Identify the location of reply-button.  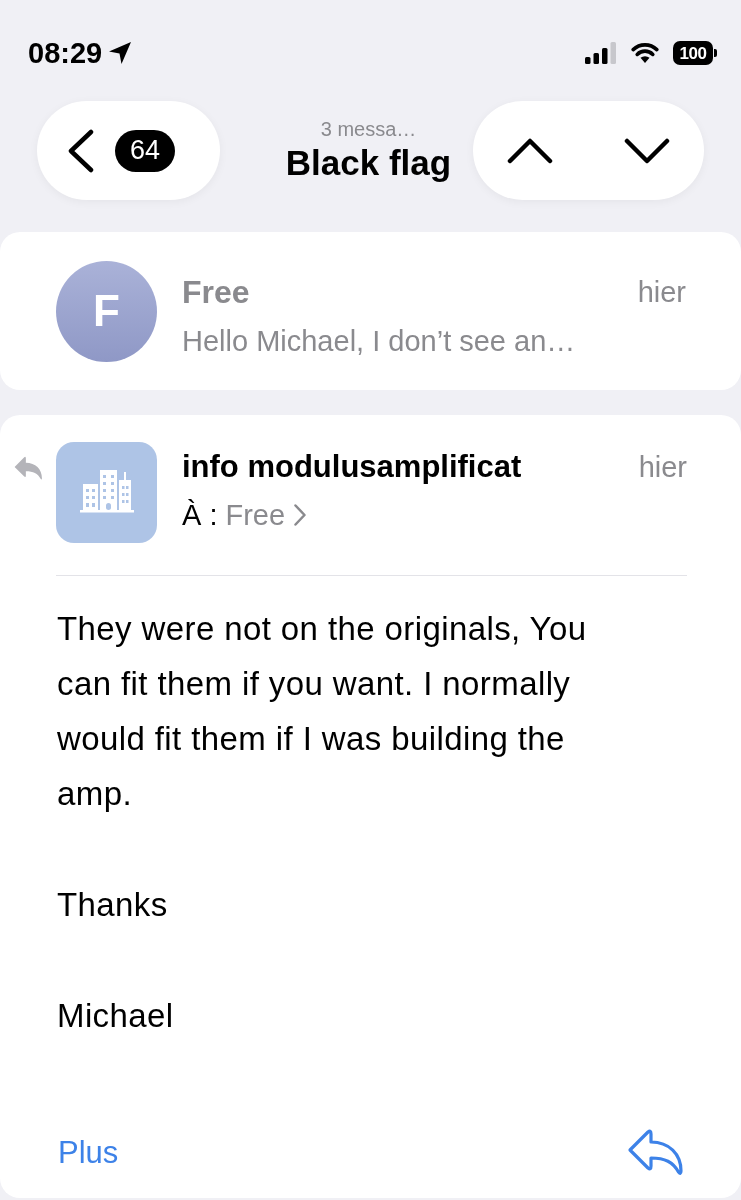
(655, 1152).